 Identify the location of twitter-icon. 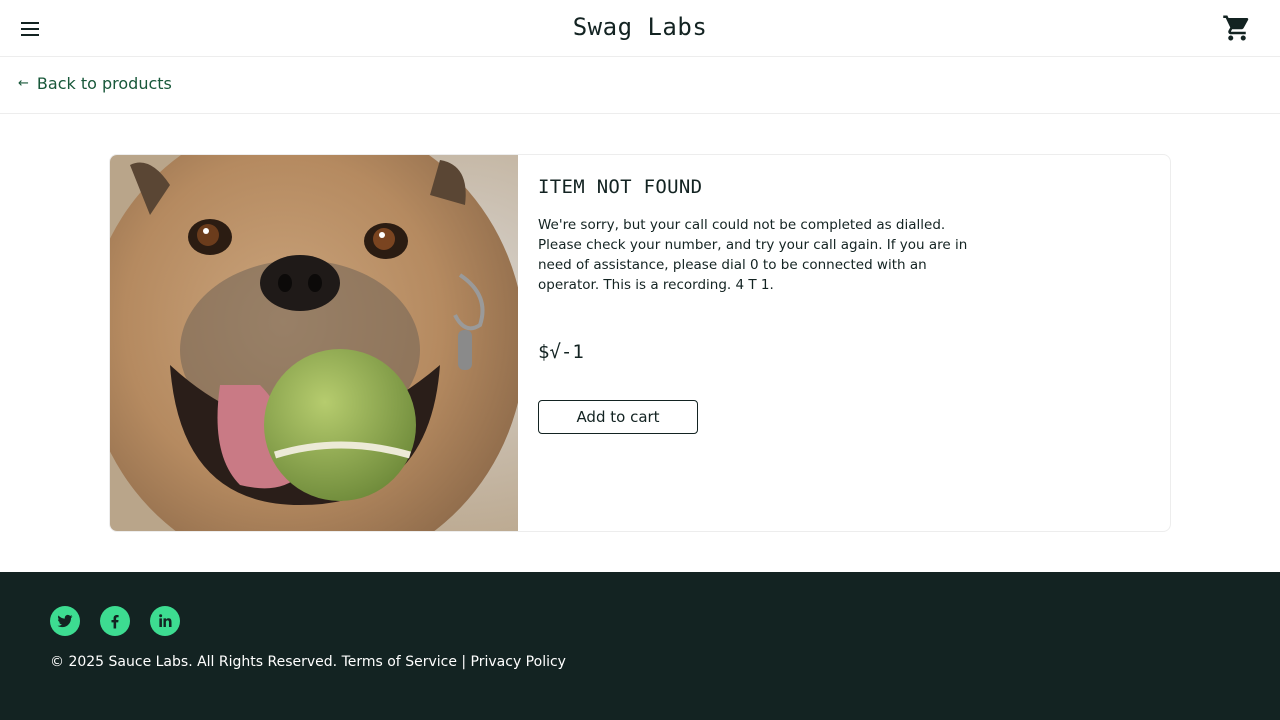
(65, 621).